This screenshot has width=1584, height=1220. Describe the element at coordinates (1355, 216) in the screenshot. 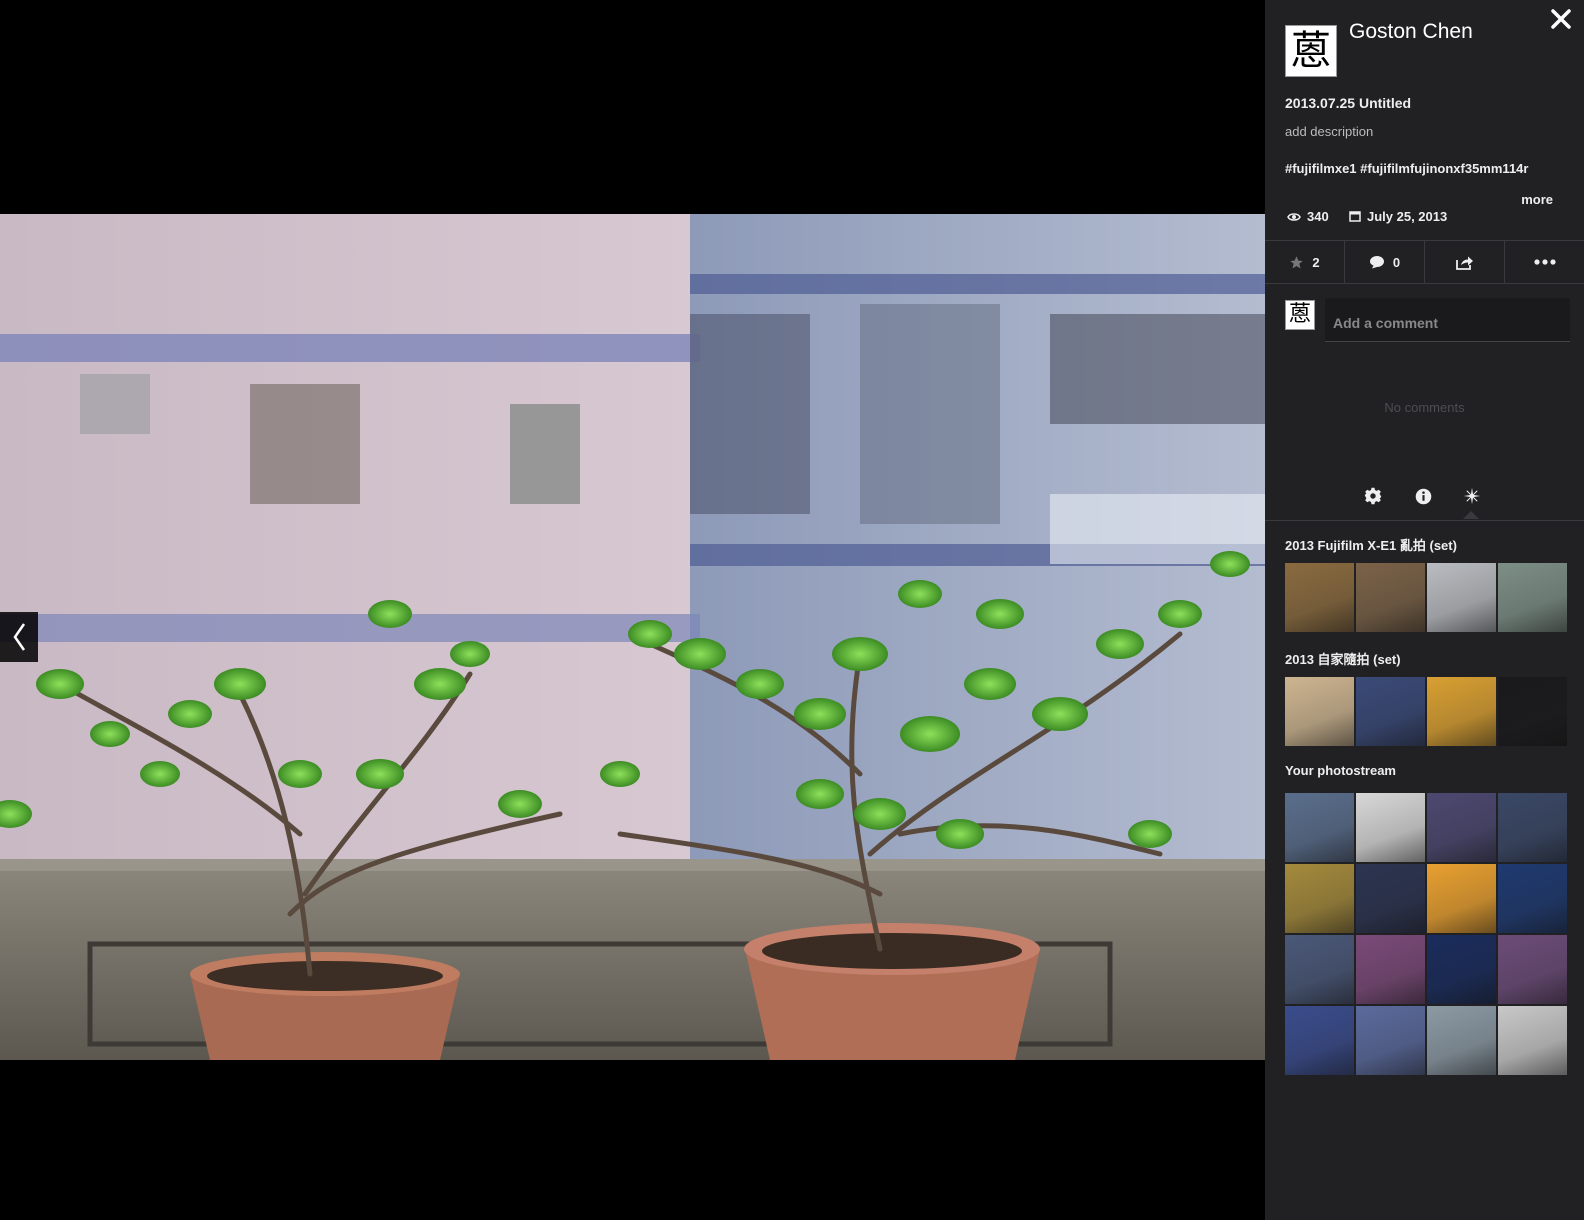

I see `calendar-icon` at that location.